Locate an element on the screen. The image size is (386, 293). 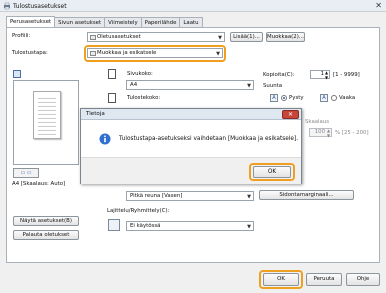
view-settings-button: Näytä asetukset(B) is located at coordinates (46, 221).